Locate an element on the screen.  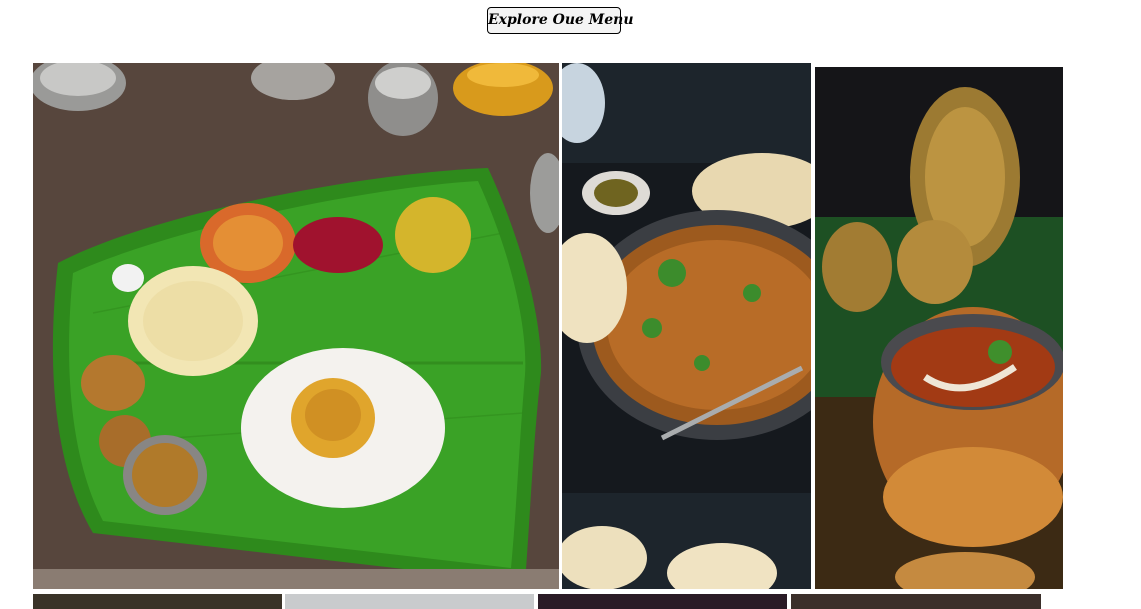
page-header: Explore Oue Menu is located at coordinates (570, 30).